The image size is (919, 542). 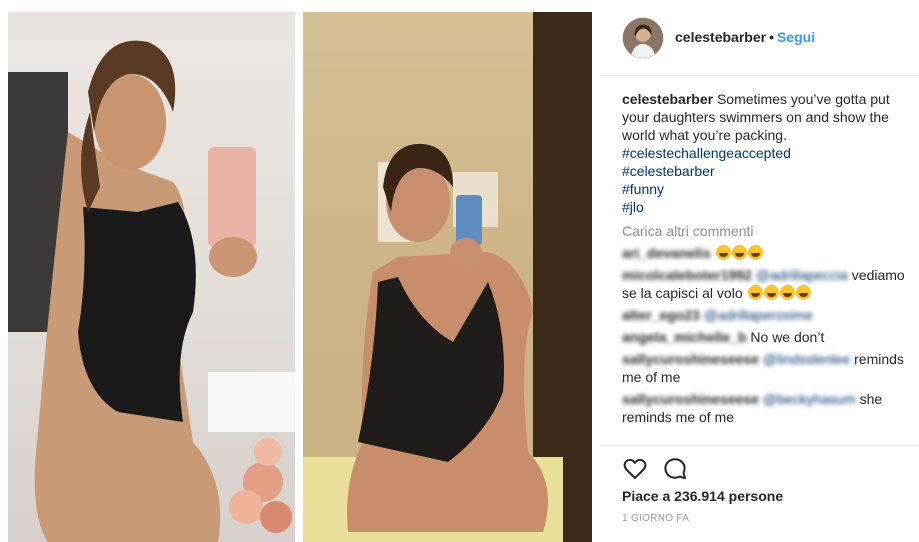 I want to click on comment-item: alter_ego23 @adrillaperoxime, so click(x=764, y=315).